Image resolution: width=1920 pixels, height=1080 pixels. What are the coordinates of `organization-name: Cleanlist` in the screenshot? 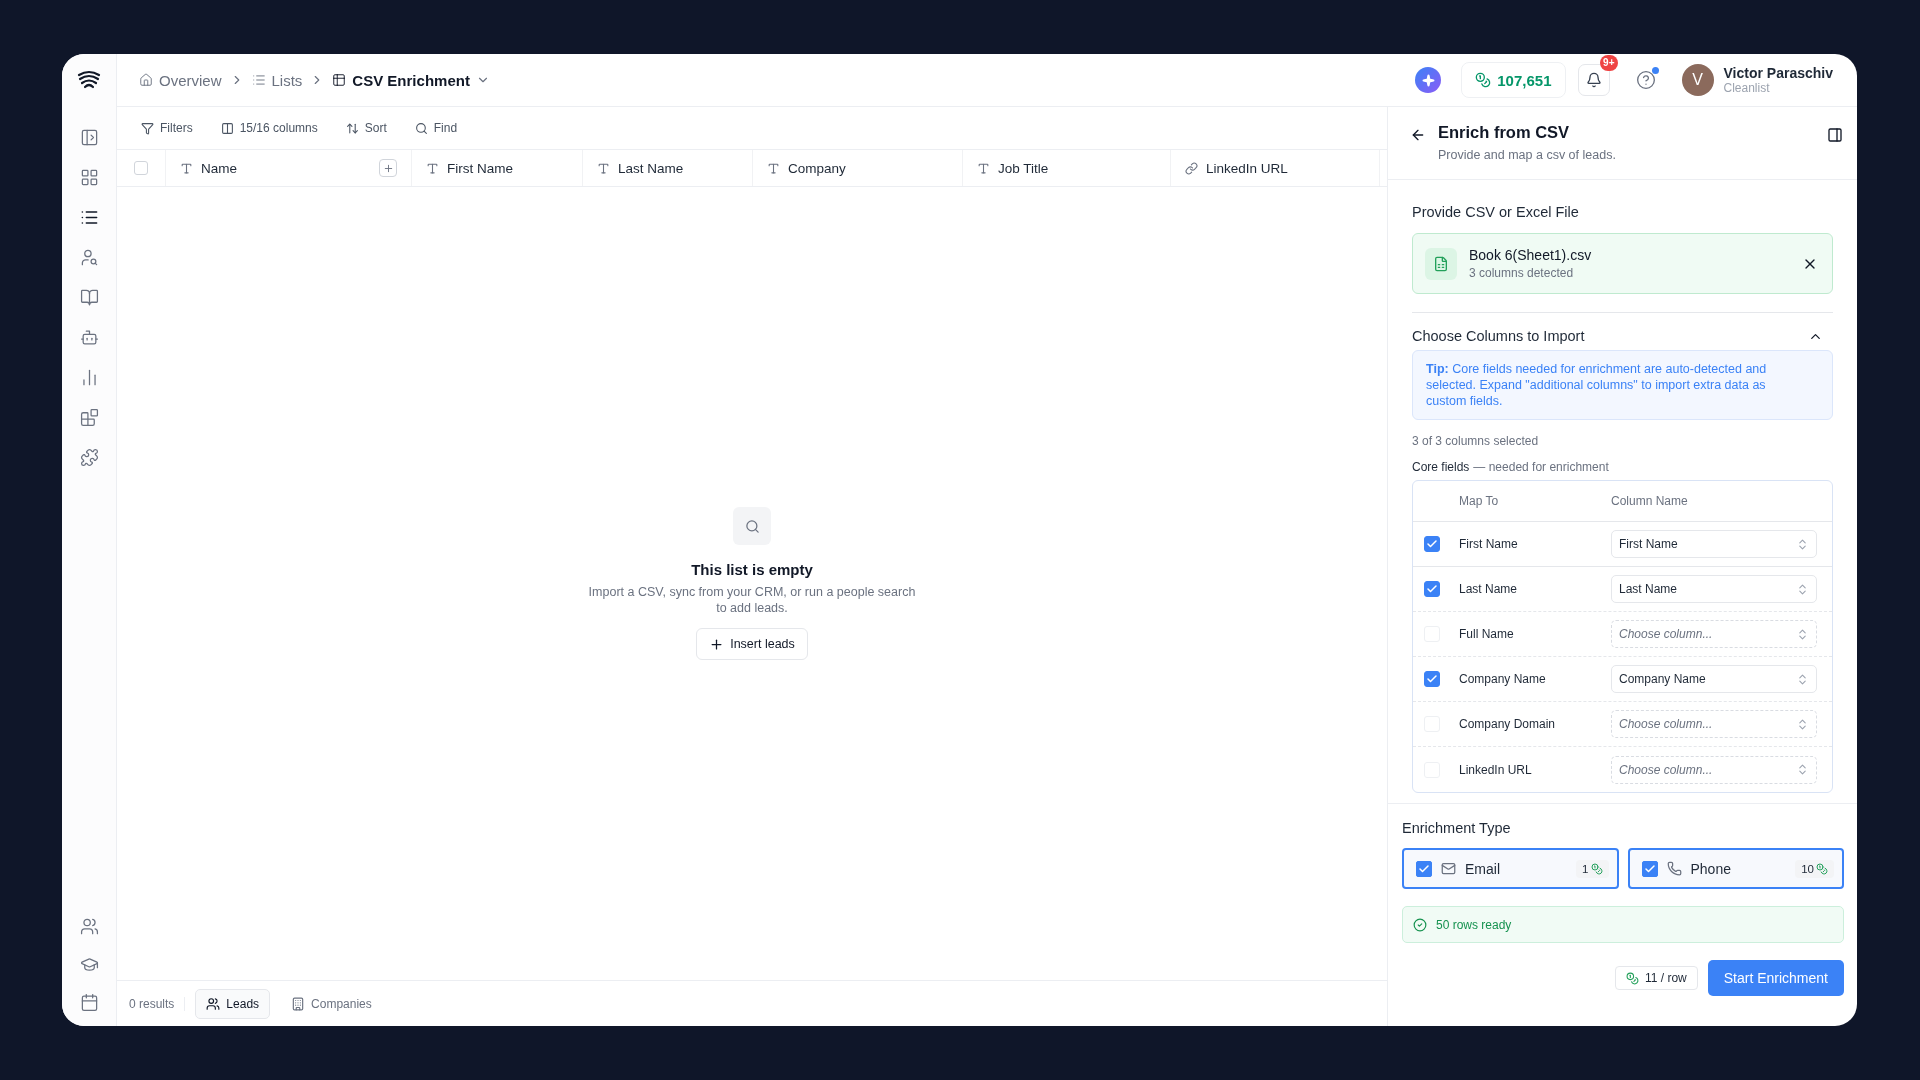 It's located at (1747, 88).